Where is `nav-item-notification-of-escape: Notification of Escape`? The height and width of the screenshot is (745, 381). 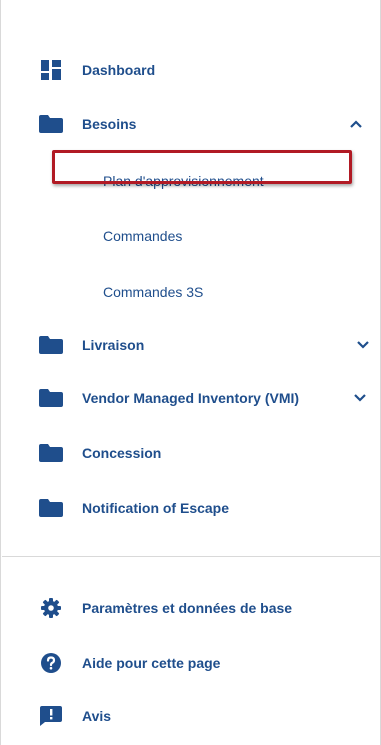 nav-item-notification-of-escape: Notification of Escape is located at coordinates (191, 508).